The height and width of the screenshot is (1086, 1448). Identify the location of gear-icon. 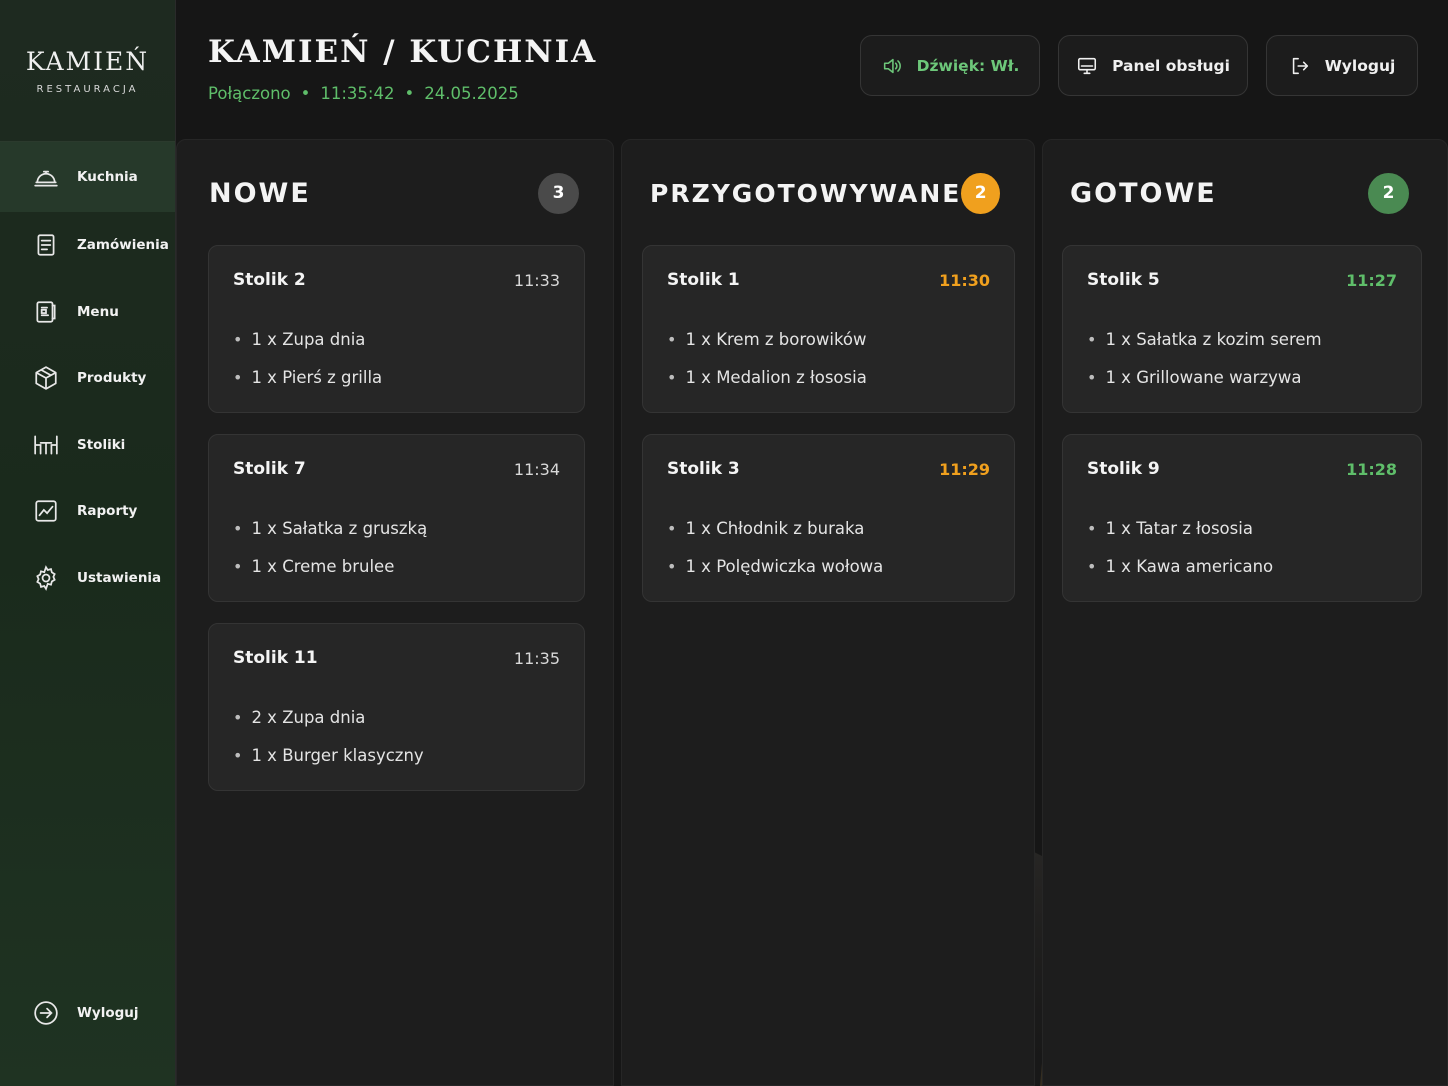
(46, 577).